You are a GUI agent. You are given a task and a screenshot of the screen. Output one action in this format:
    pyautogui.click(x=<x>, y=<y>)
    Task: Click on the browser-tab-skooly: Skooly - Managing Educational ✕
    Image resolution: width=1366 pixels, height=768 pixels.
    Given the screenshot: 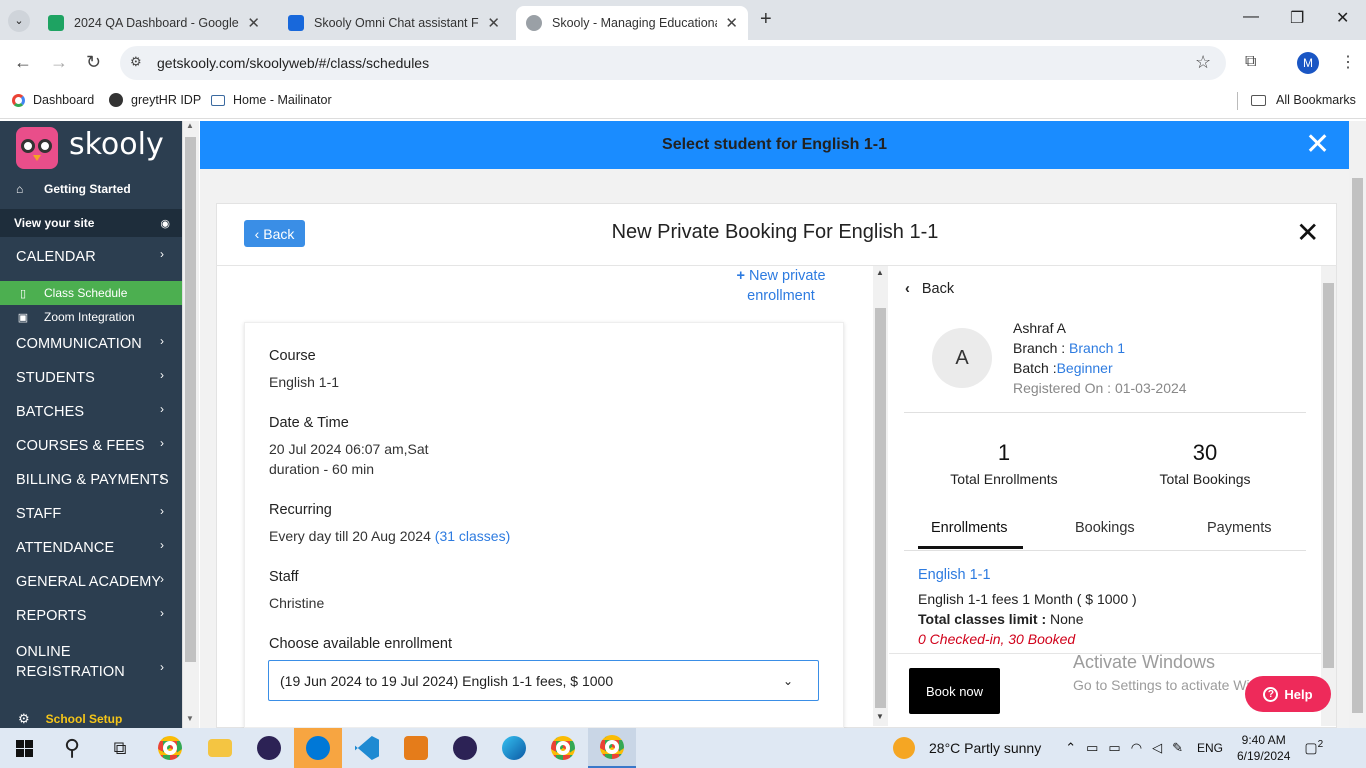 What is the action you would take?
    pyautogui.click(x=632, y=23)
    